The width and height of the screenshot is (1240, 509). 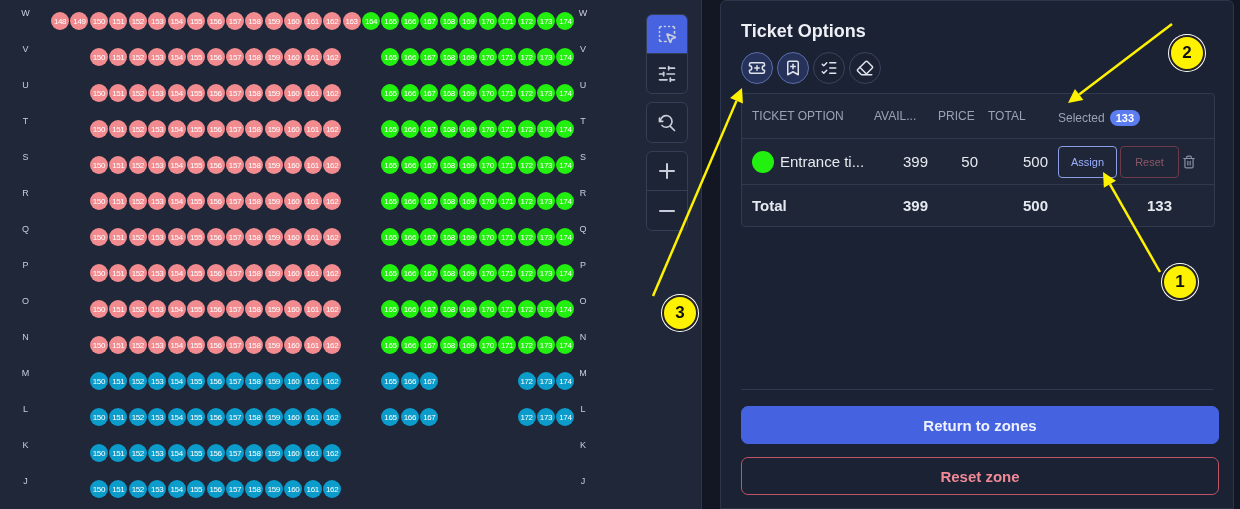 What do you see at coordinates (980, 425) in the screenshot?
I see `return-button: Return to zones` at bounding box center [980, 425].